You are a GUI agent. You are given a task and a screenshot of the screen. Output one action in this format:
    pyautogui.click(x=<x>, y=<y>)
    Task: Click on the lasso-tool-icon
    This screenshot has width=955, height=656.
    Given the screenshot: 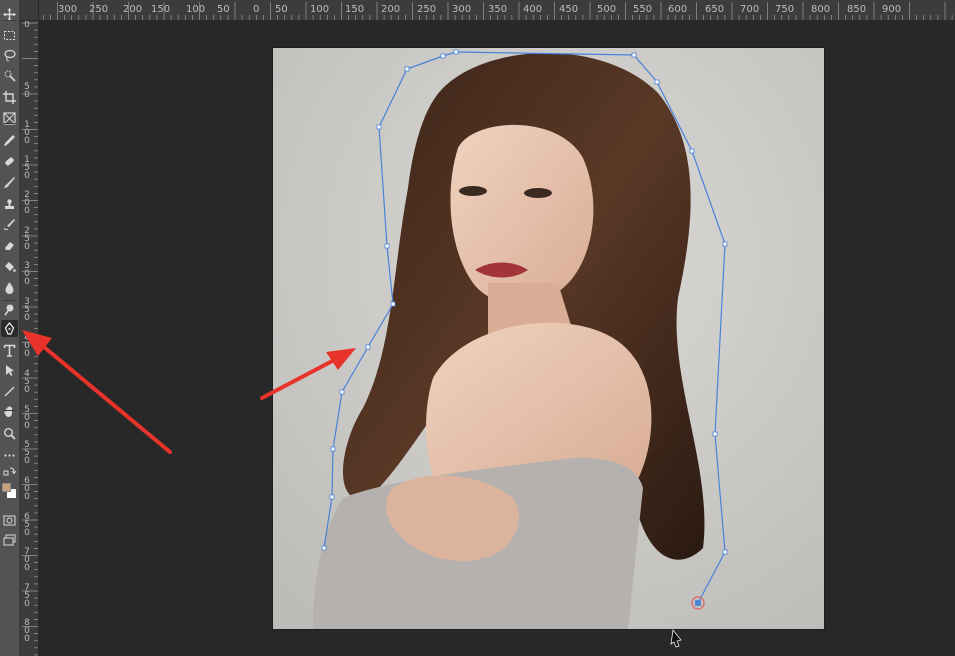 What is the action you would take?
    pyautogui.click(x=9, y=55)
    